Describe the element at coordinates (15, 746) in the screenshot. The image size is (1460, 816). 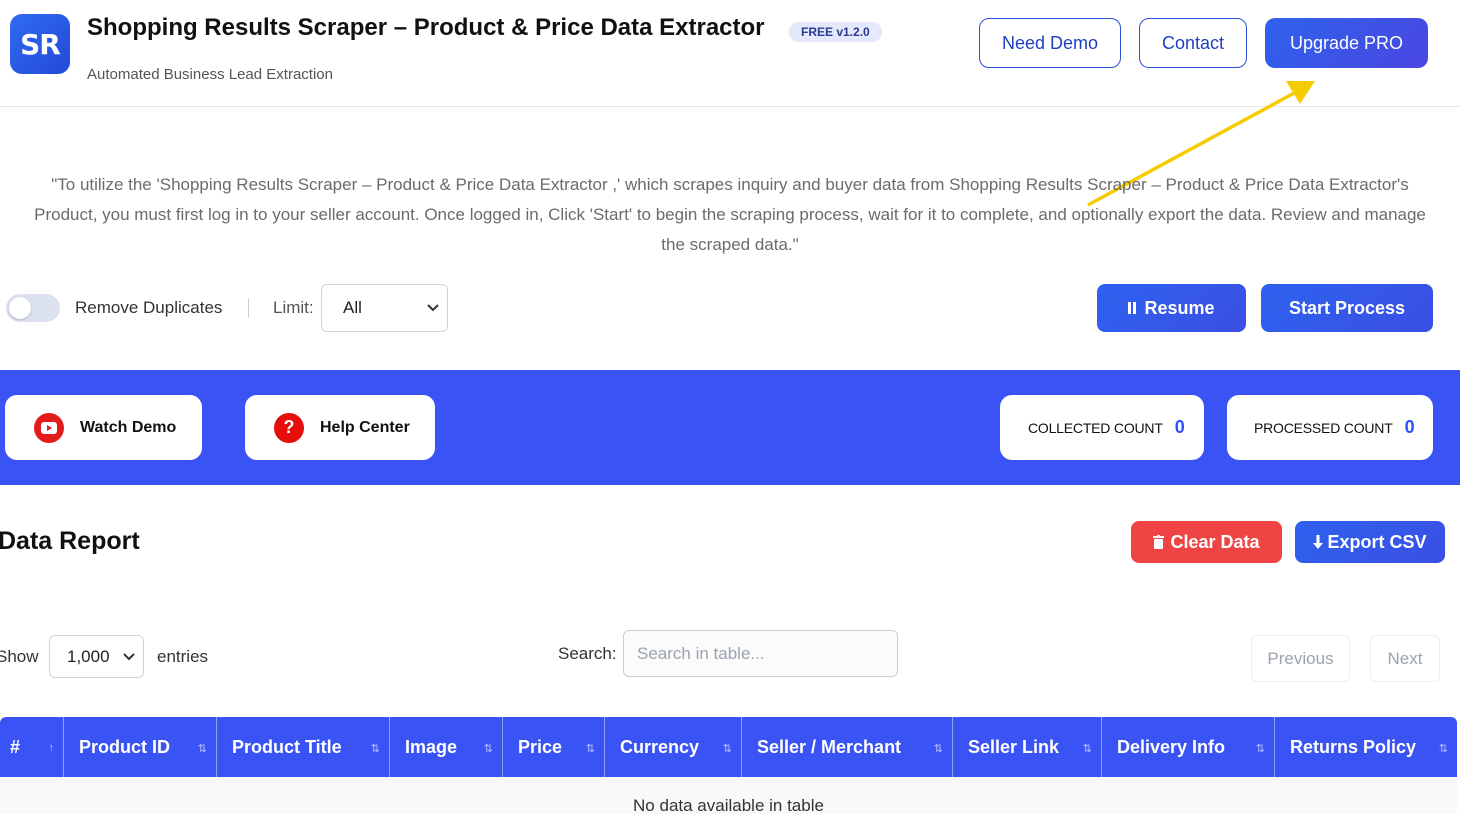
I see `column-label: #` at that location.